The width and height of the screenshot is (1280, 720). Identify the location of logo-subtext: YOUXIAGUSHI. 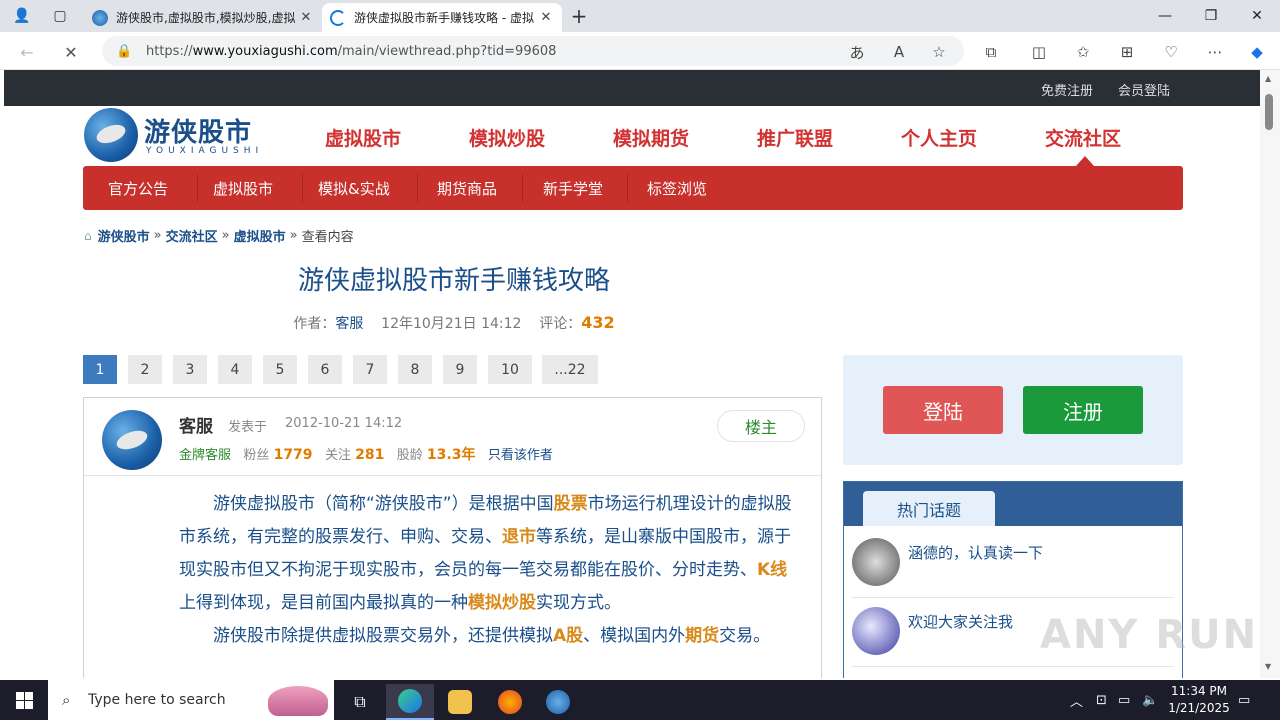
(205, 151).